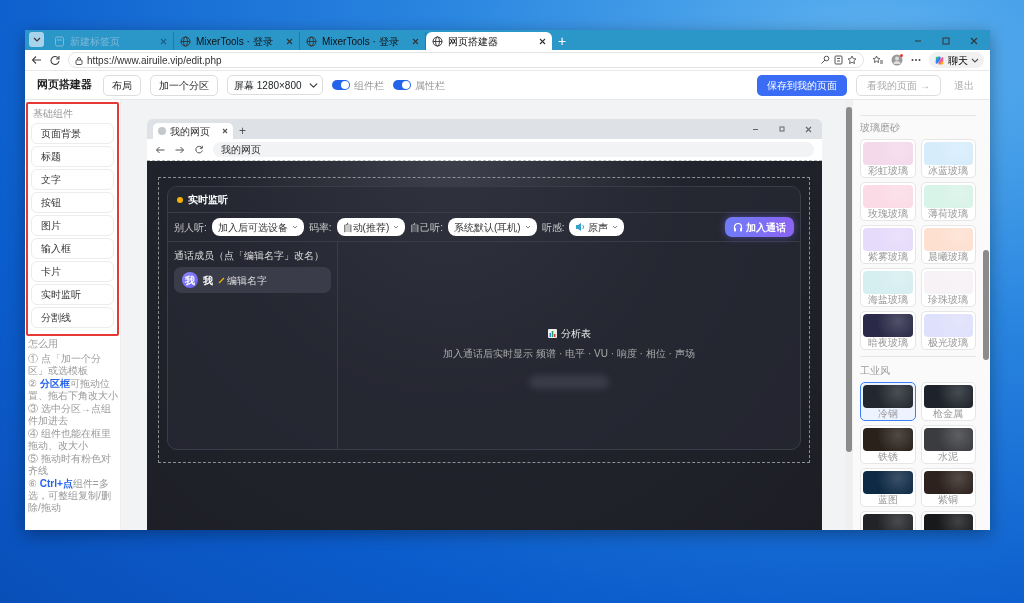 Image resolution: width=1024 pixels, height=603 pixels. What do you see at coordinates (888, 444) in the screenshot?
I see `theme-card: 铁锈` at bounding box center [888, 444].